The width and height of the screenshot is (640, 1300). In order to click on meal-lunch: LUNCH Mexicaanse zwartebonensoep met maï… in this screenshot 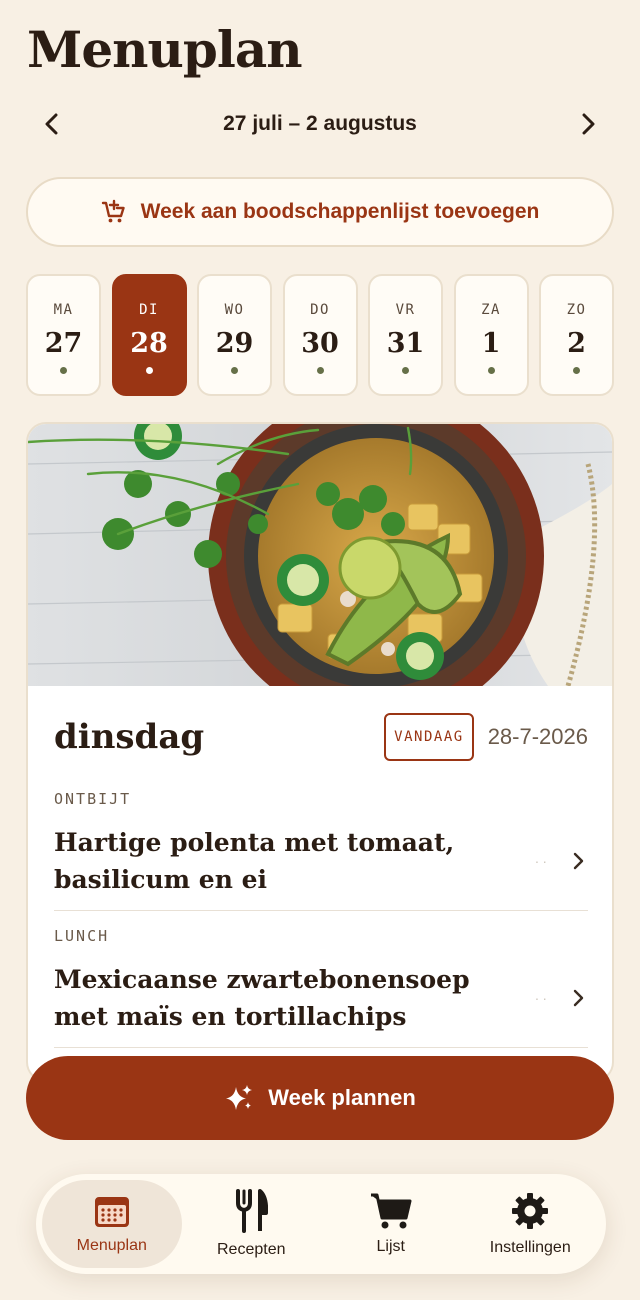, I will do `click(321, 987)`.